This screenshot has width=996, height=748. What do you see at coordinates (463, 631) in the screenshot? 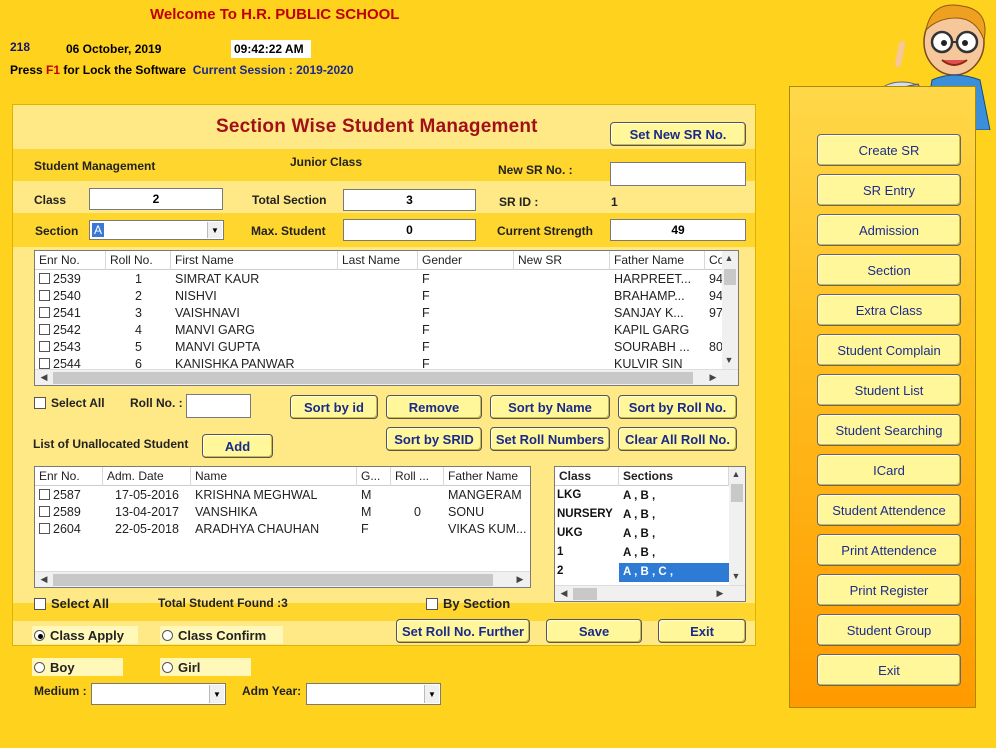
I see `set-roll-further-button: Set Roll No. Further` at bounding box center [463, 631].